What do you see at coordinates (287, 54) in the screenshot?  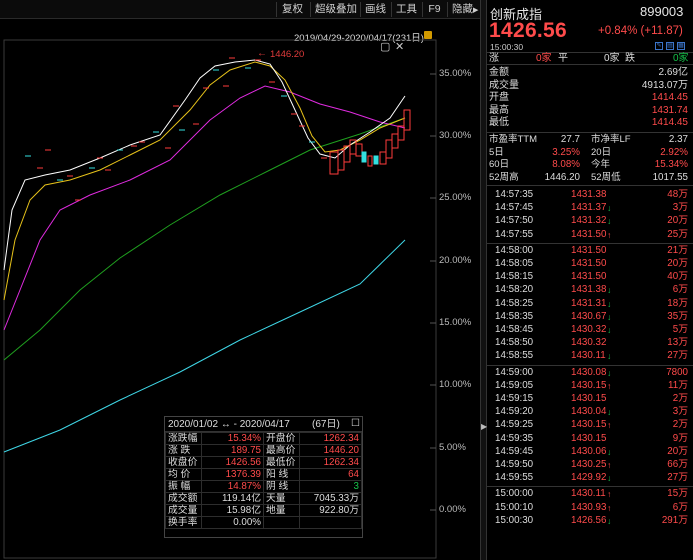 I see `peak-price-label: 1446.20` at bounding box center [287, 54].